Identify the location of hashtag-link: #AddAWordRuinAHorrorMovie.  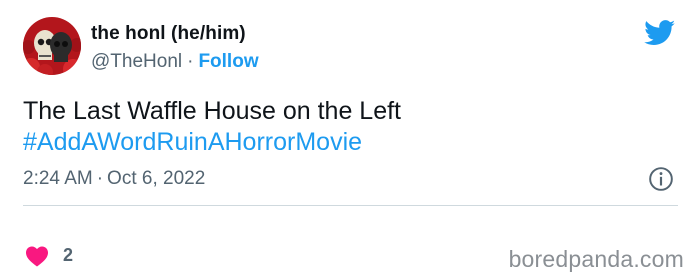
(212, 142).